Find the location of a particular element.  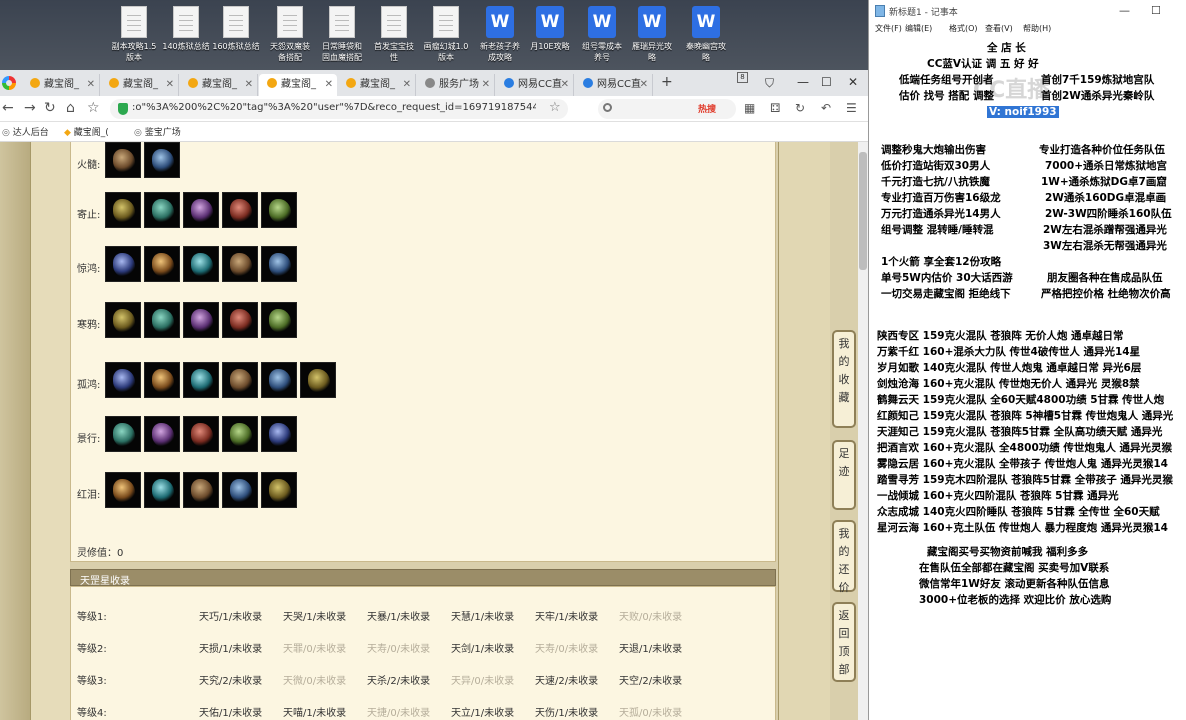

desktop-icon: W 秦晚幽宫攻 略 is located at coordinates (706, 34).